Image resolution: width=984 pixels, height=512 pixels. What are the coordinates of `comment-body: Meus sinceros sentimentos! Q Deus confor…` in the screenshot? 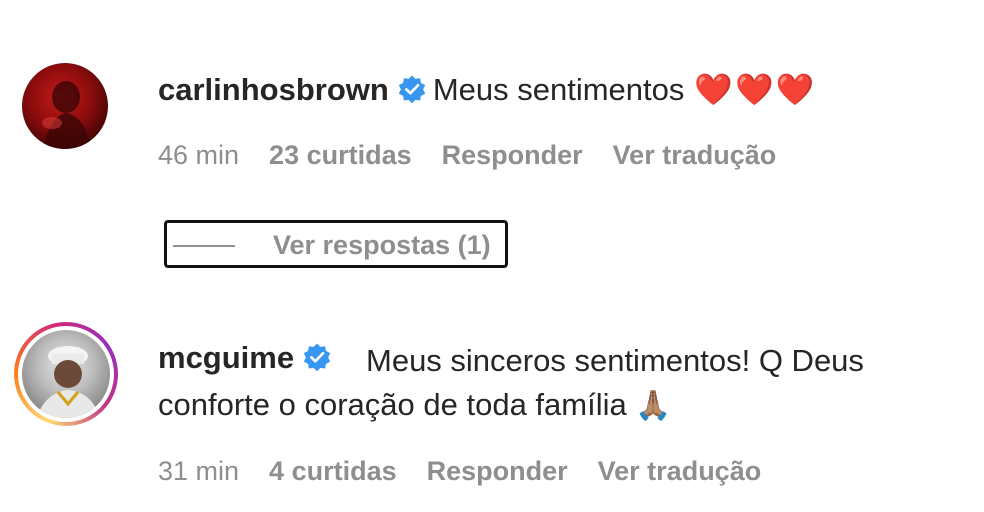 It's located at (553, 383).